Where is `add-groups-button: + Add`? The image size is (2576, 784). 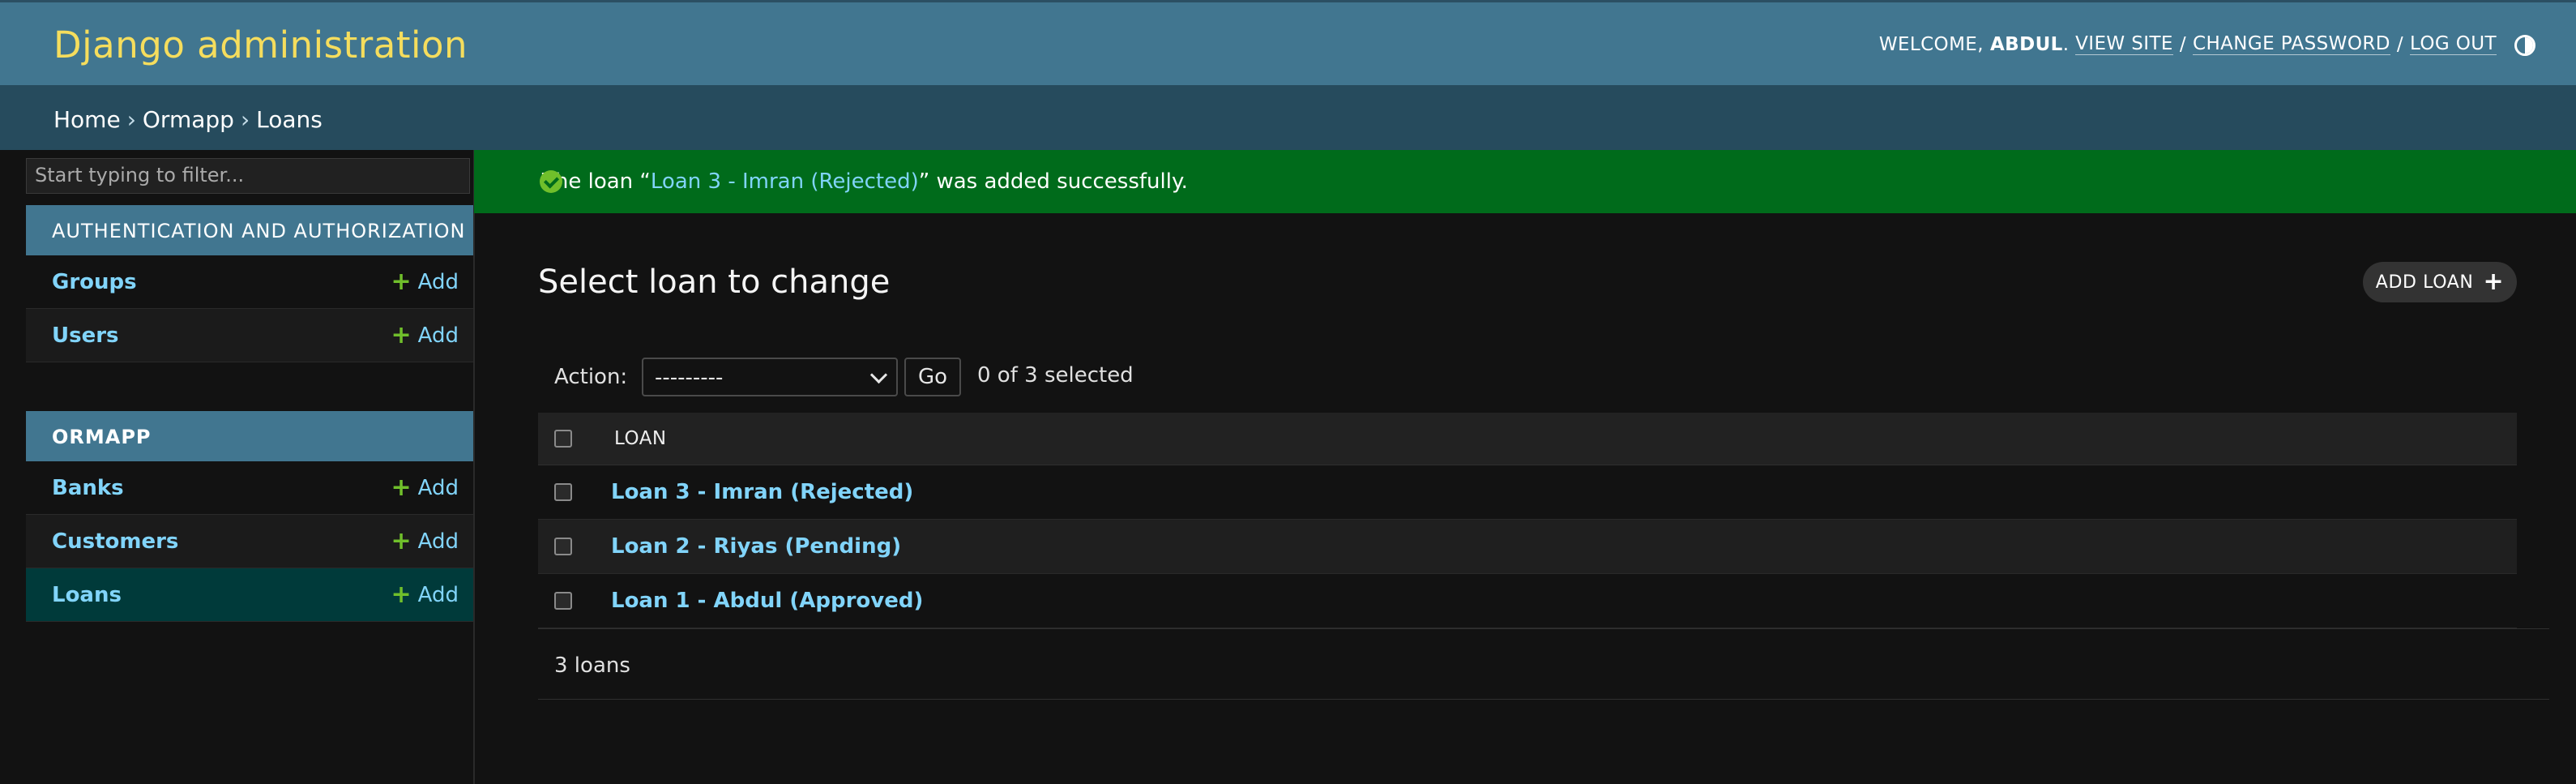 add-groups-button: + Add is located at coordinates (425, 281).